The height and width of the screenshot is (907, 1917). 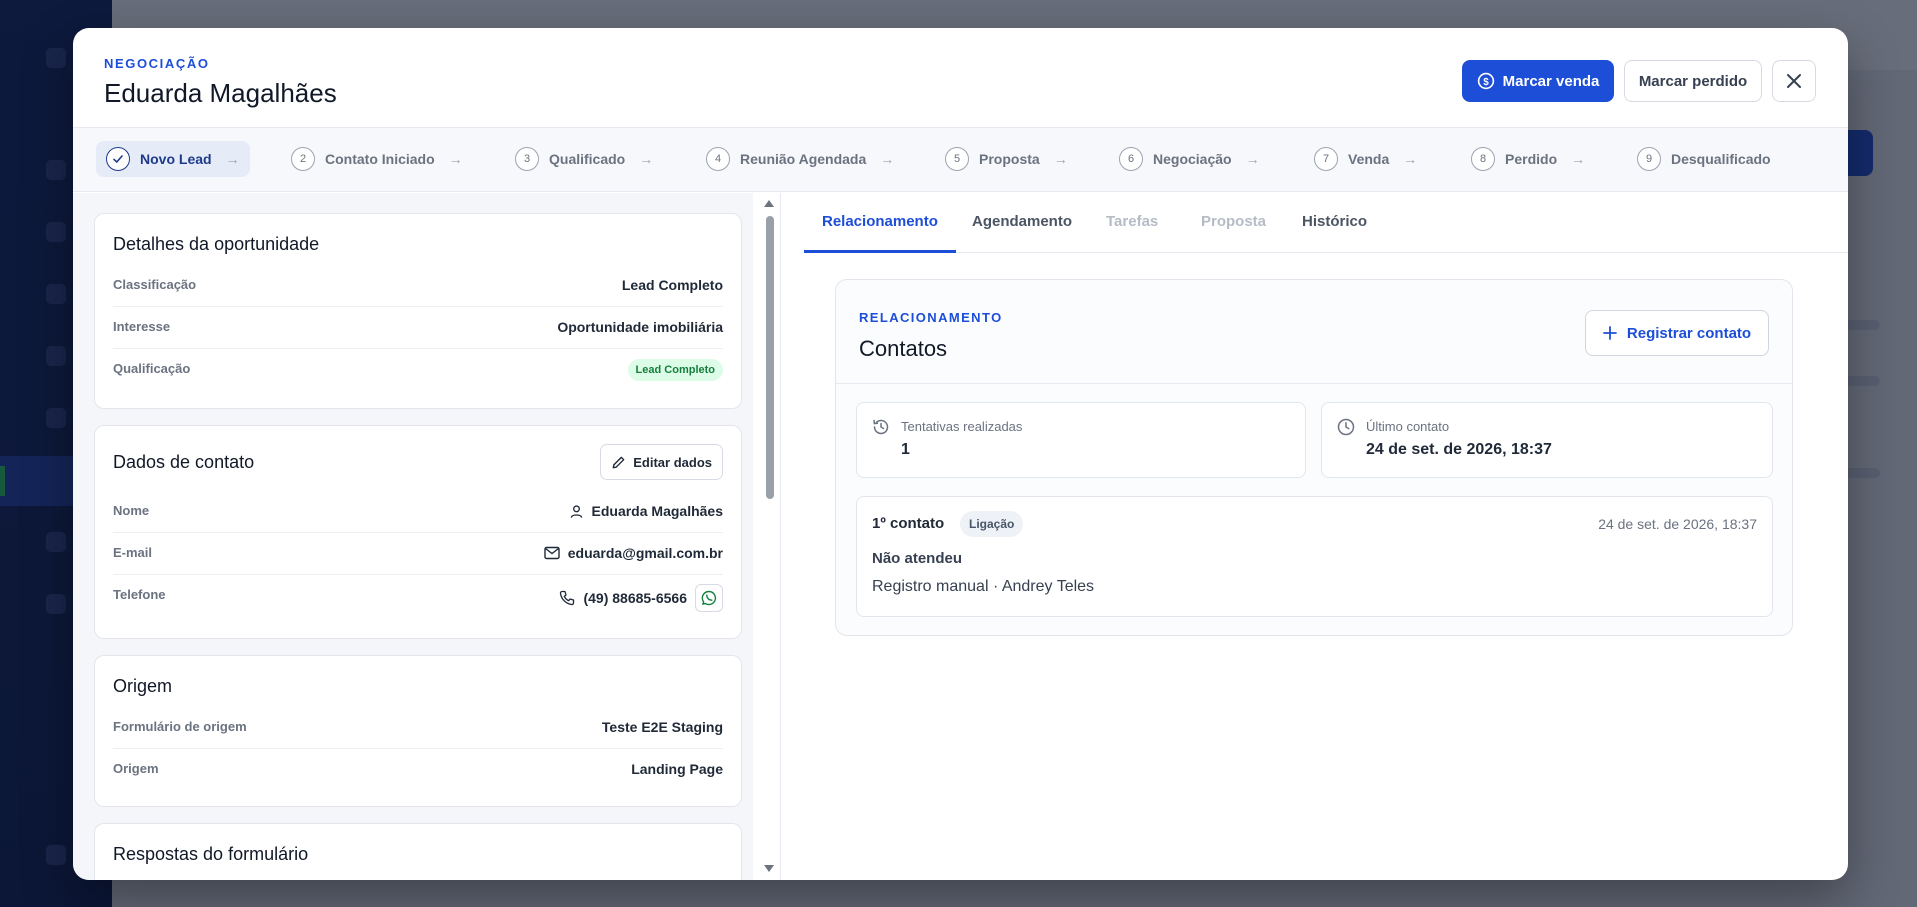 I want to click on tab-relacionamento: Relacionamento, so click(x=880, y=223).